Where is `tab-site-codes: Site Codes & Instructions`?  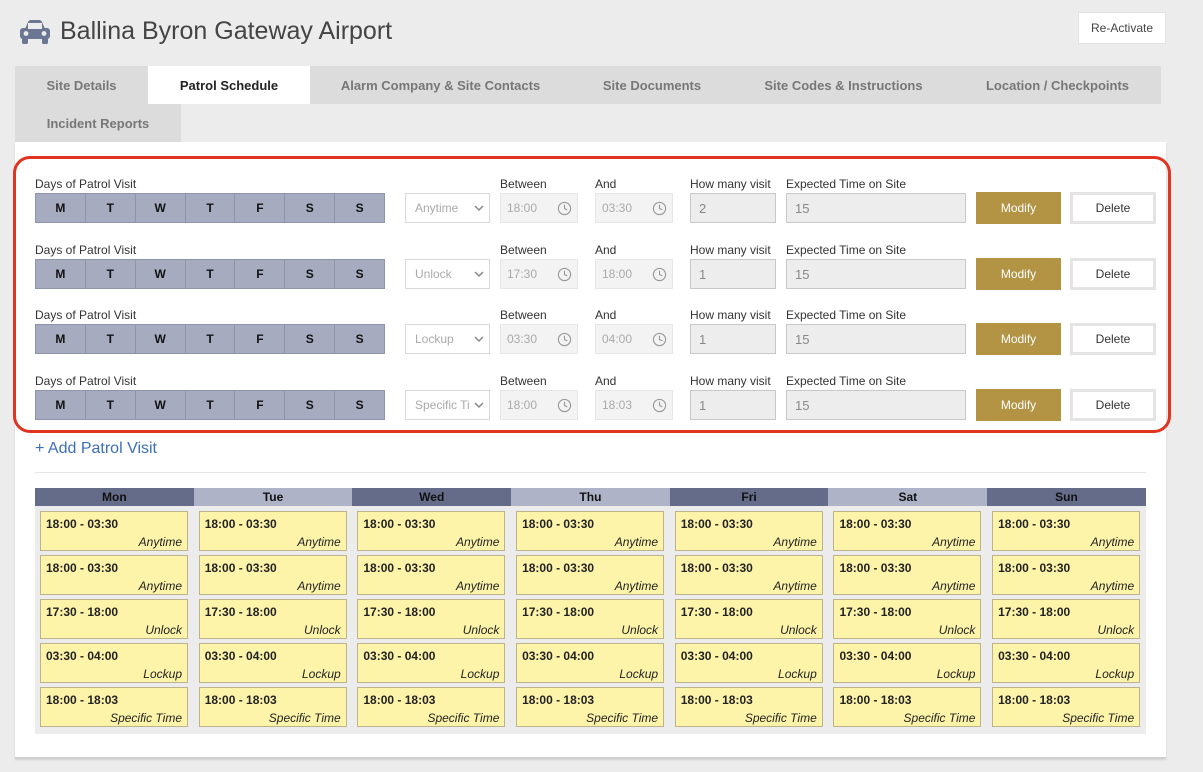
tab-site-codes: Site Codes & Instructions is located at coordinates (843, 85).